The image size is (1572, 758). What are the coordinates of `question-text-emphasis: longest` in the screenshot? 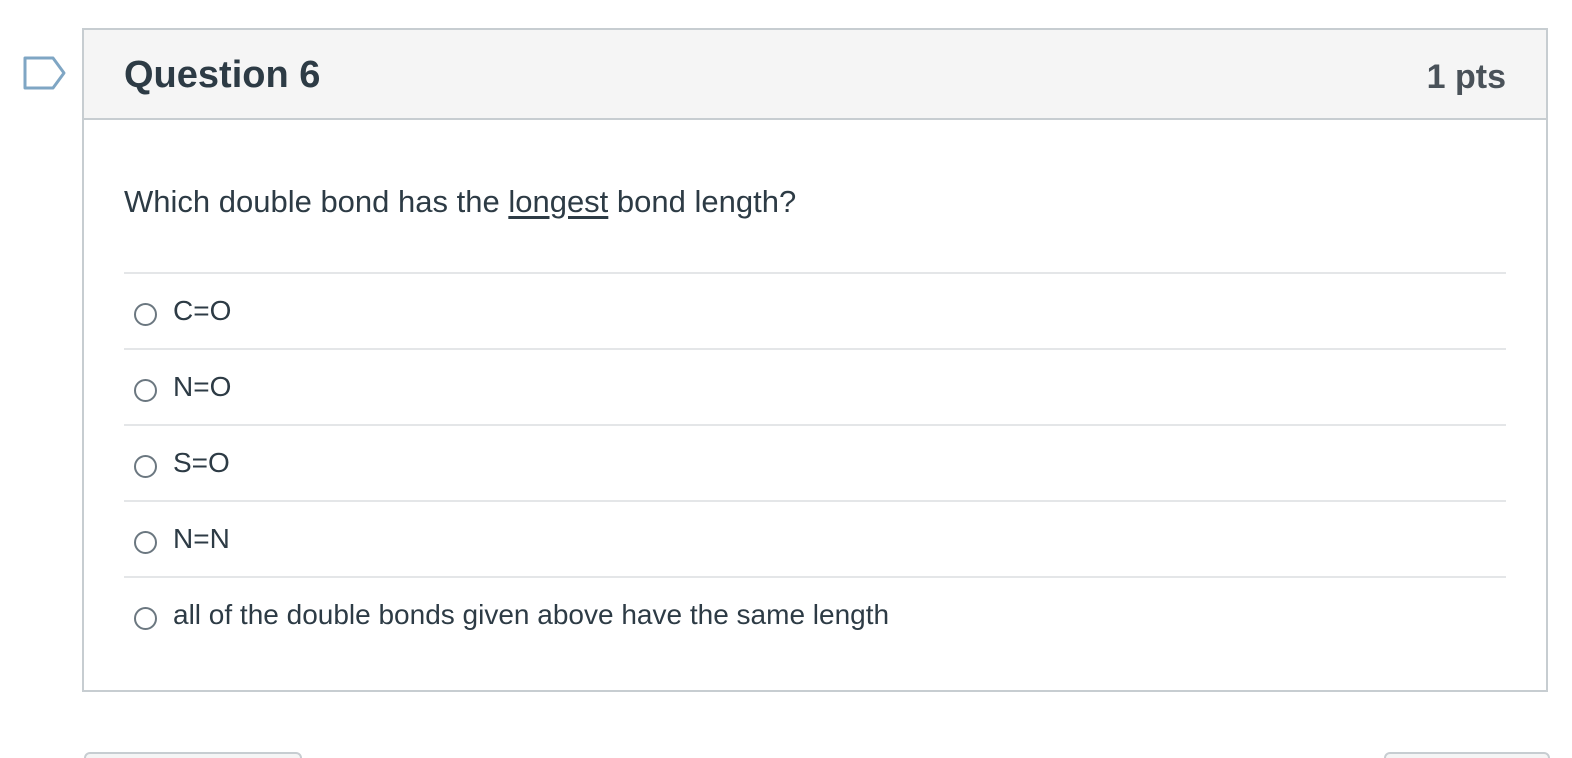 It's located at (558, 201).